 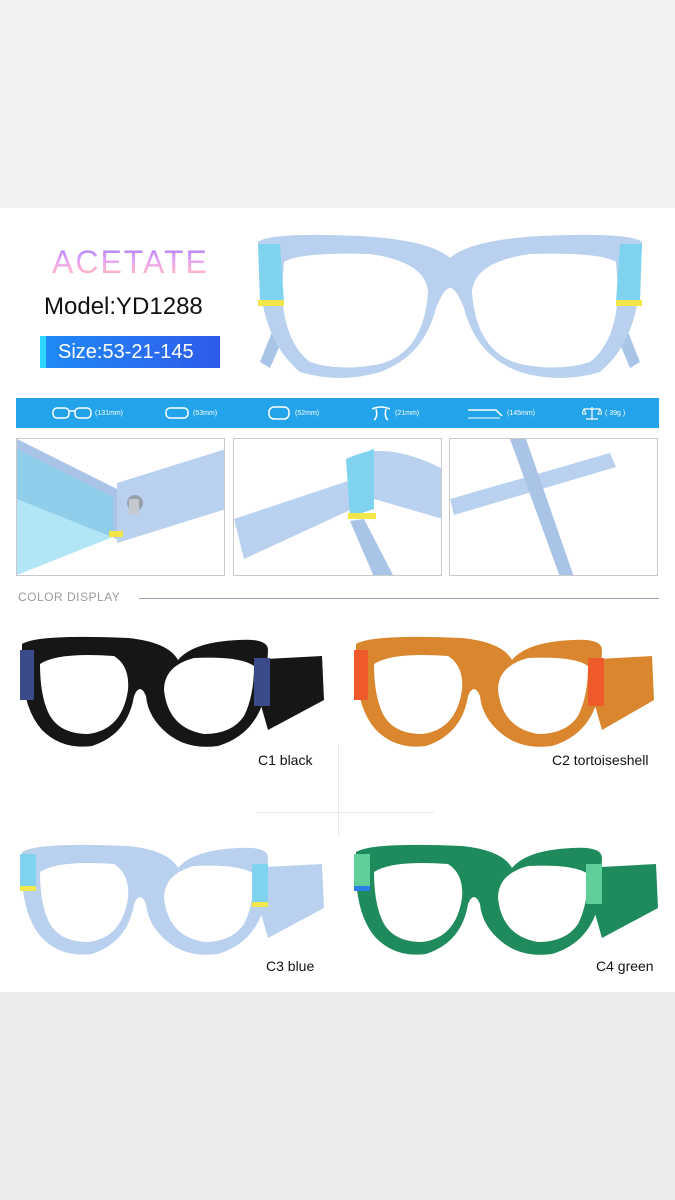 What do you see at coordinates (399, 598) in the screenshot?
I see `section-divider` at bounding box center [399, 598].